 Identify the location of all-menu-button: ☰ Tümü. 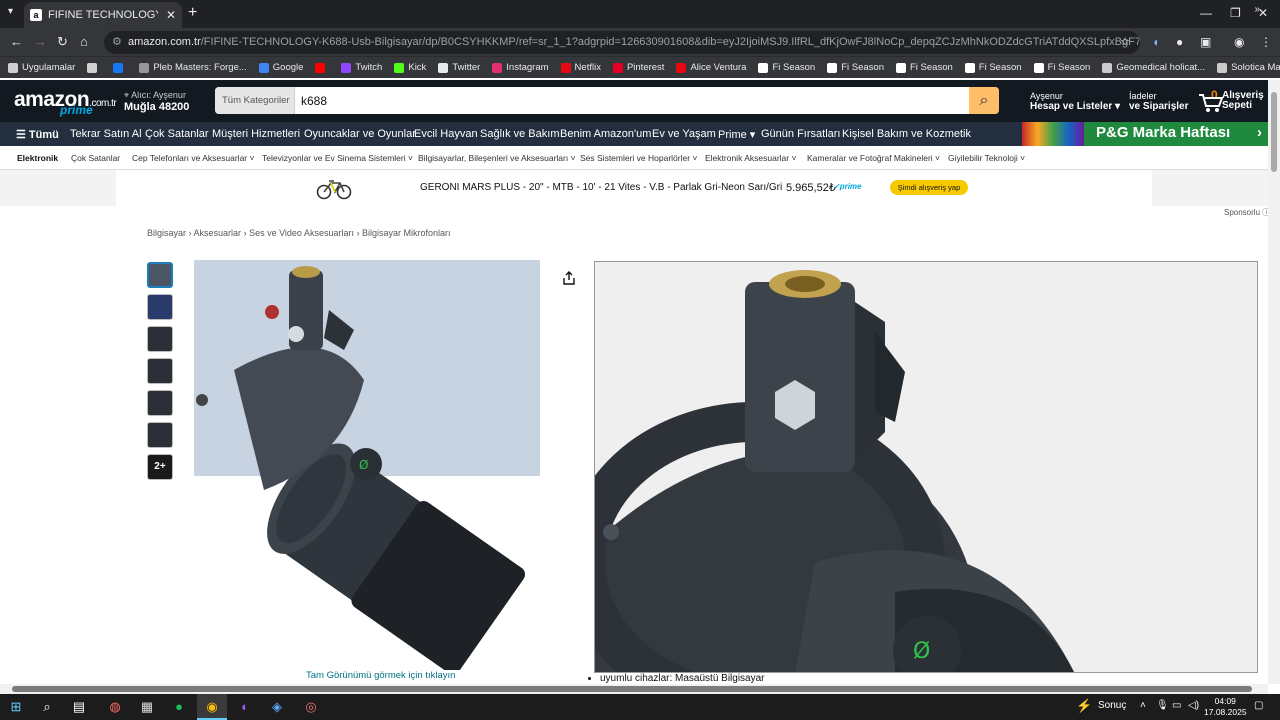
(37, 134).